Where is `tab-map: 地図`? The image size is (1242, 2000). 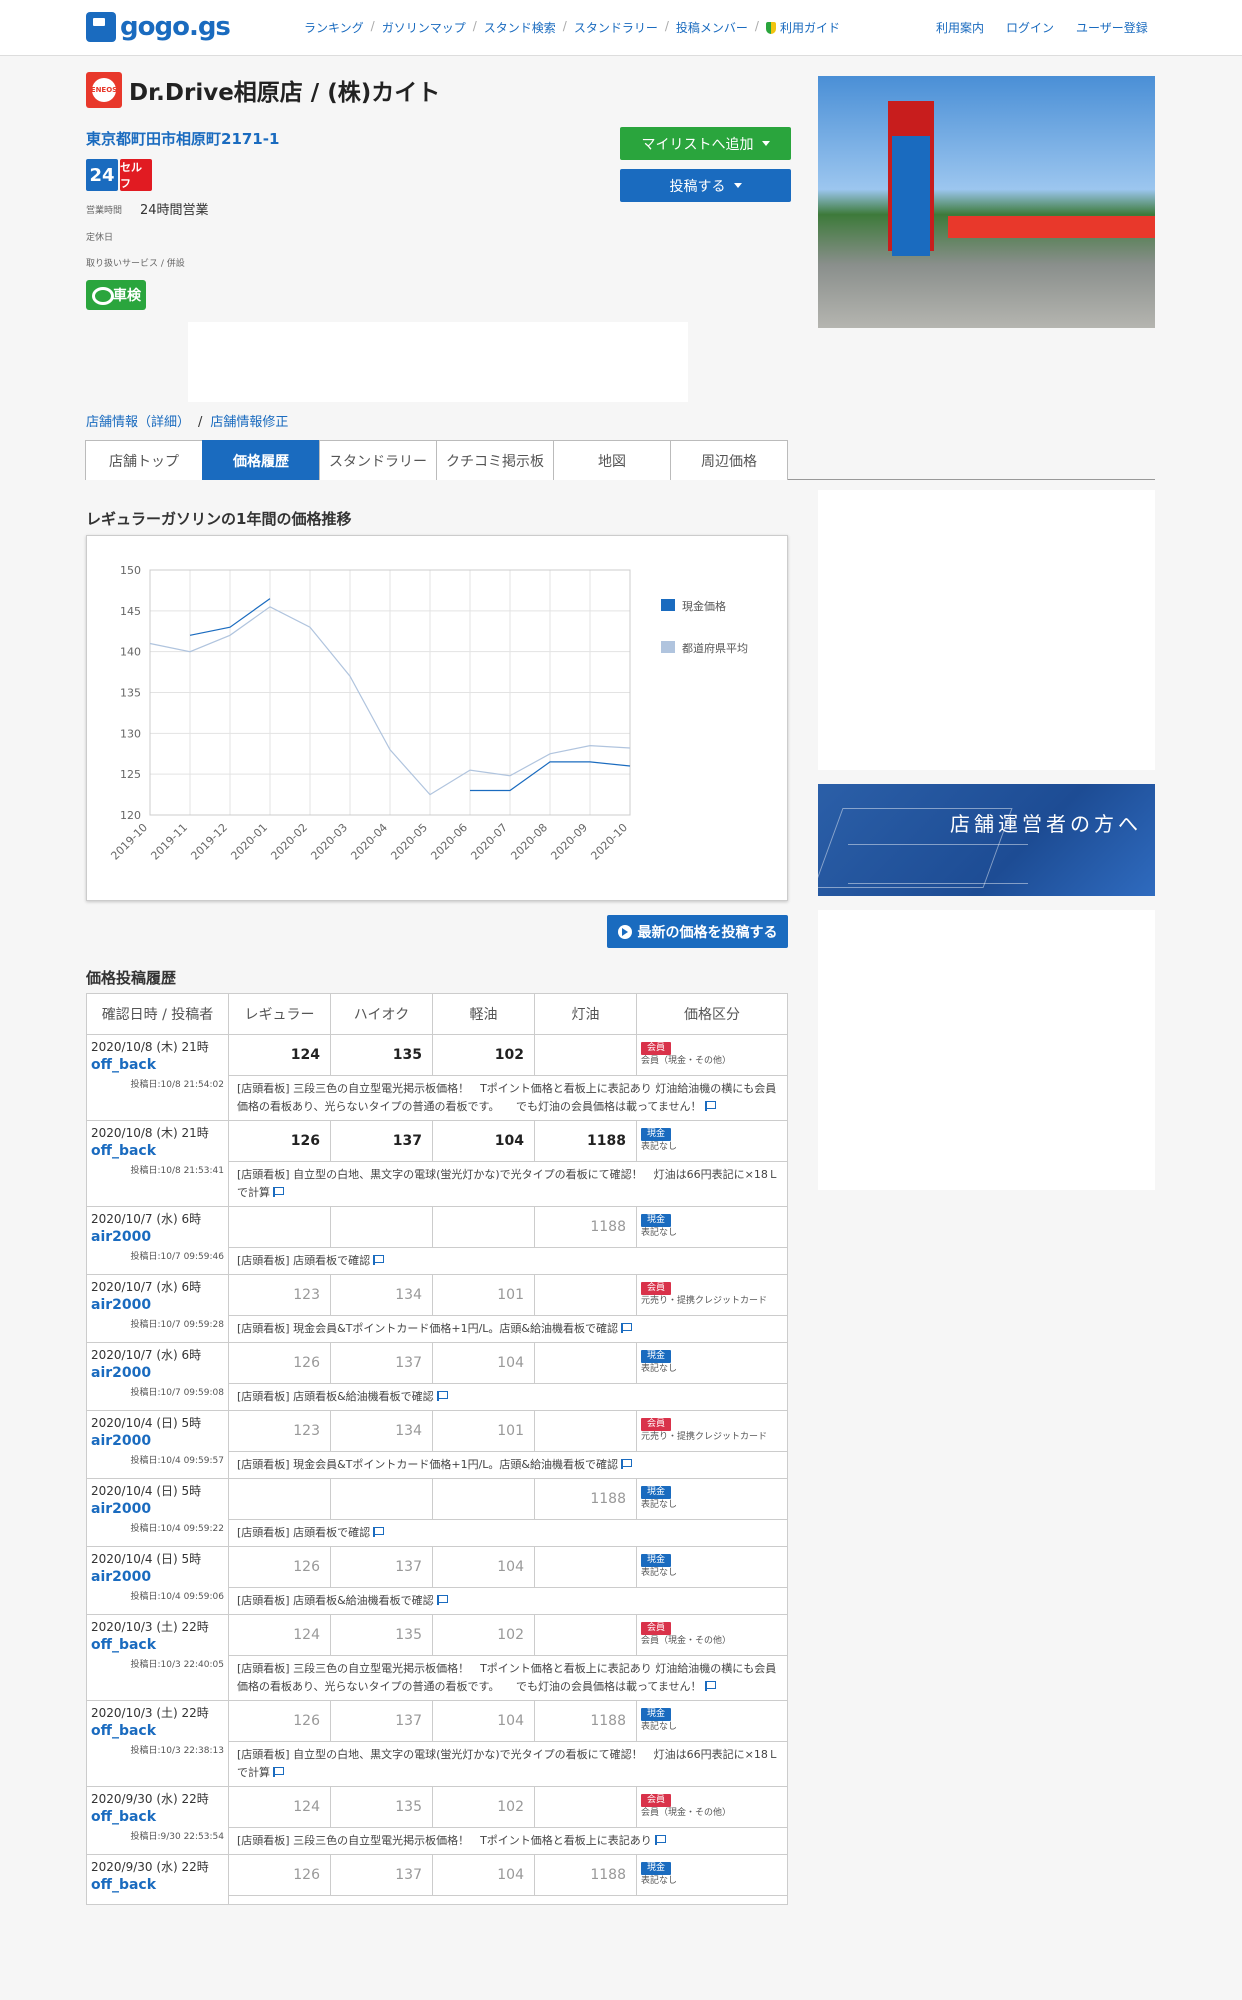
tab-map: 地図 is located at coordinates (612, 460).